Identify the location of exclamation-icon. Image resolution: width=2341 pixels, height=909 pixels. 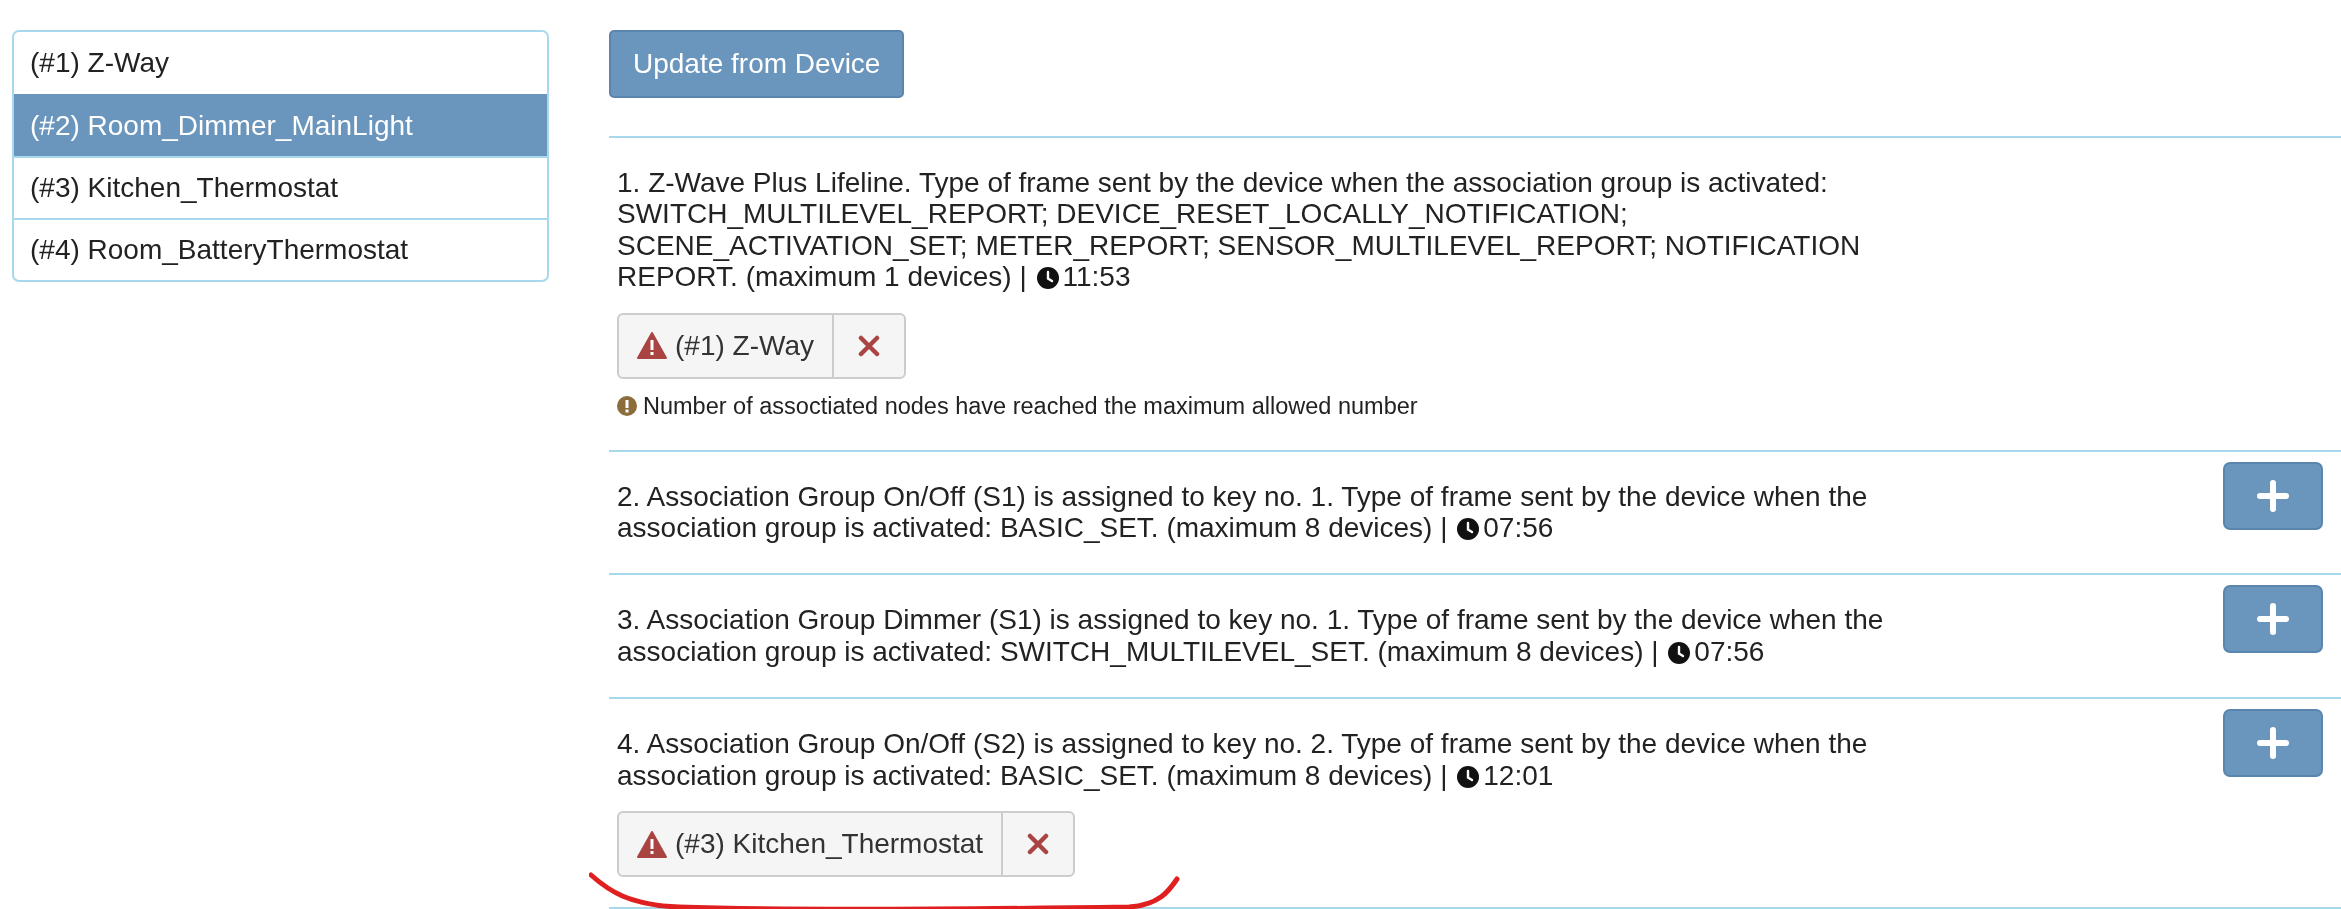
(627, 406).